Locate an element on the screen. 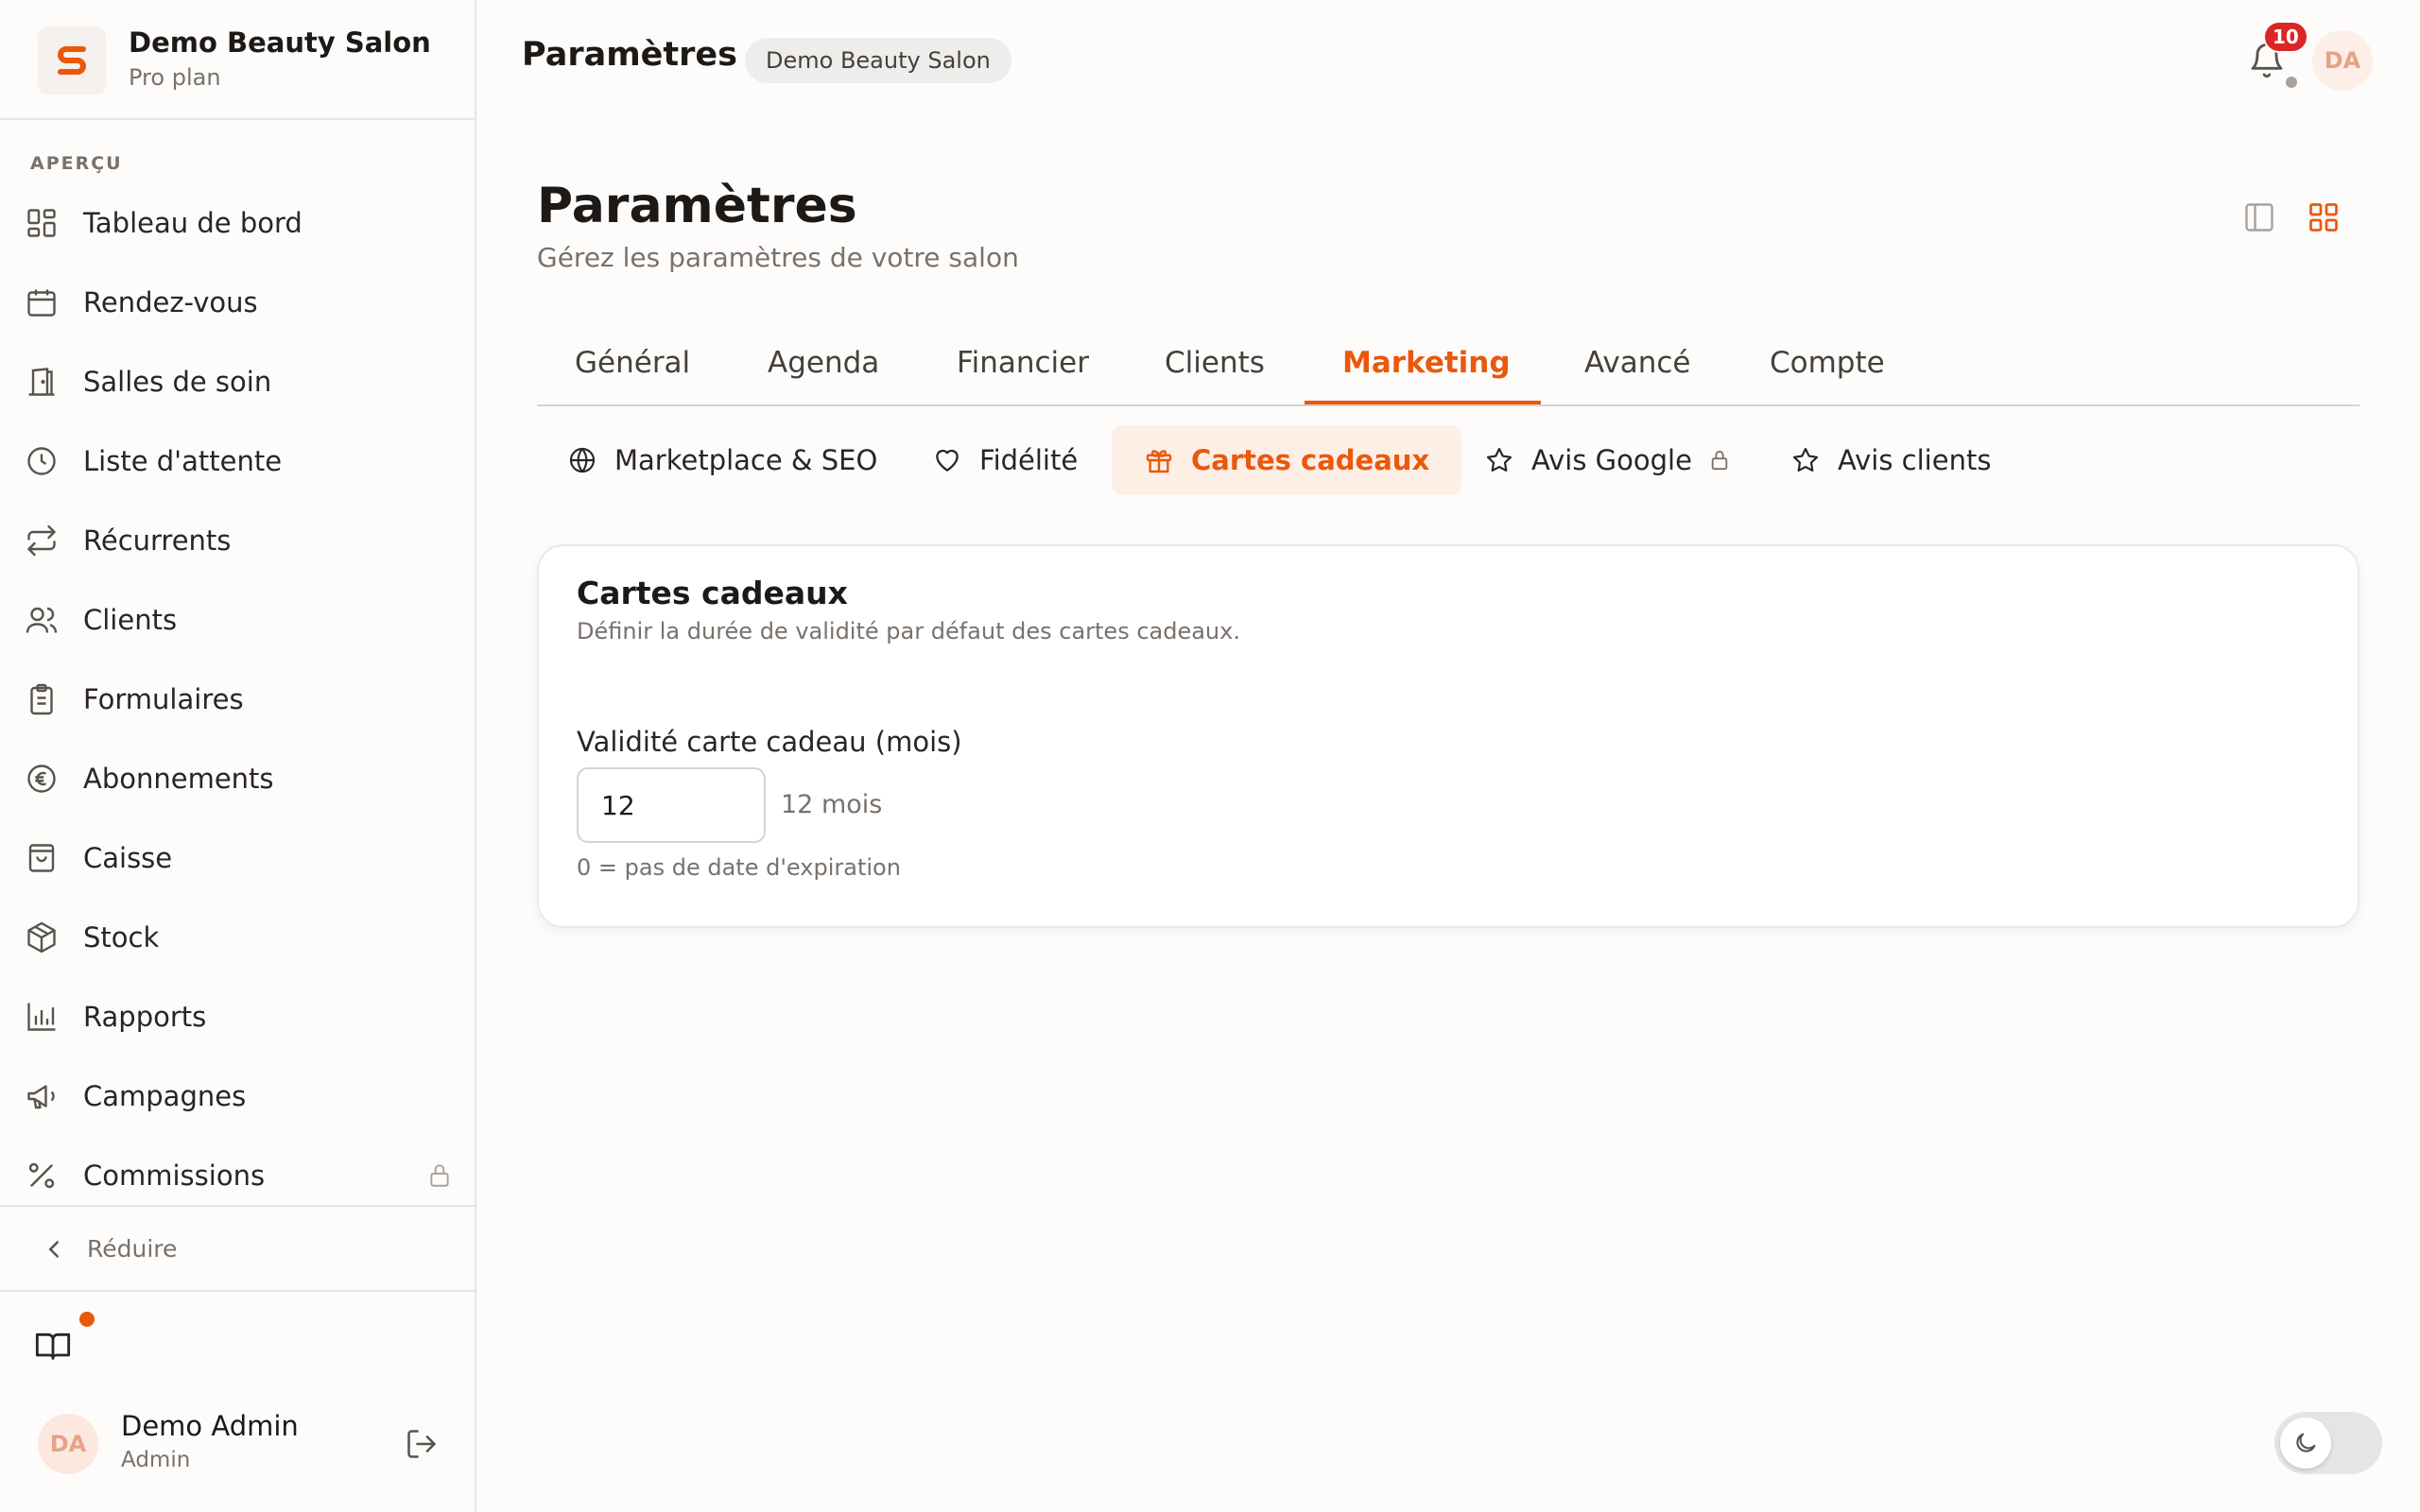 The height and width of the screenshot is (1512, 2420). user-name: Demo Admin is located at coordinates (210, 1426).